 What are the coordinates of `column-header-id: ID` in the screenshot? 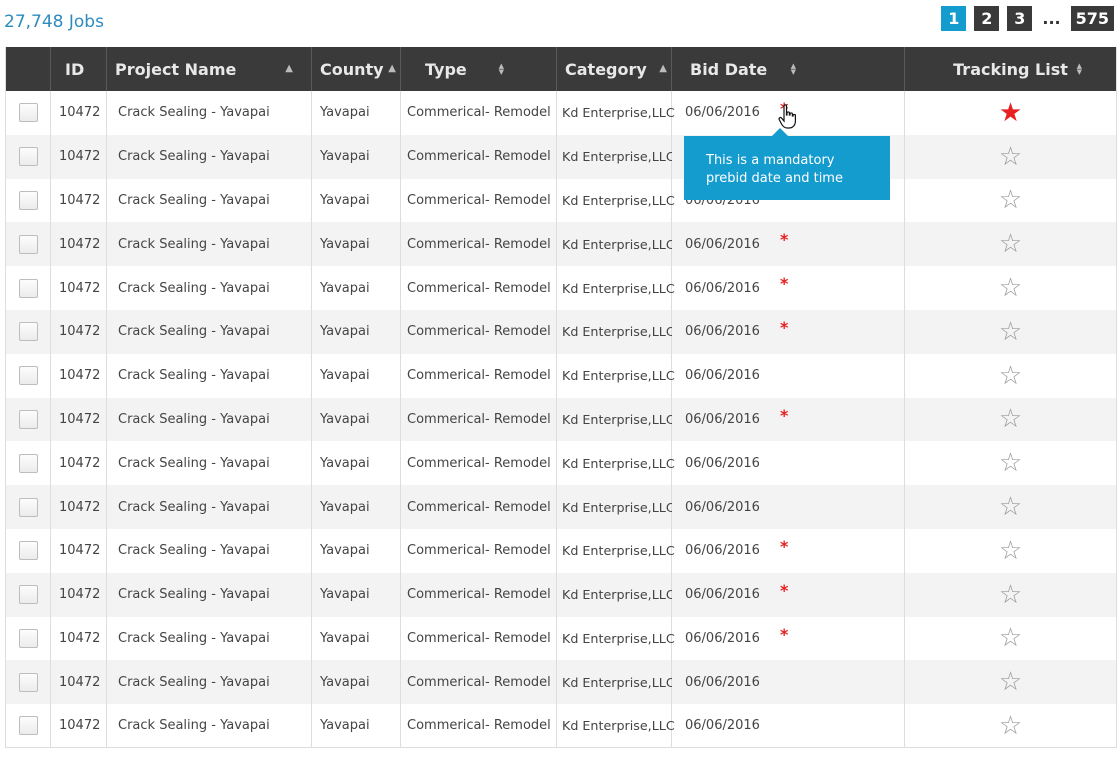 It's located at (78, 69).